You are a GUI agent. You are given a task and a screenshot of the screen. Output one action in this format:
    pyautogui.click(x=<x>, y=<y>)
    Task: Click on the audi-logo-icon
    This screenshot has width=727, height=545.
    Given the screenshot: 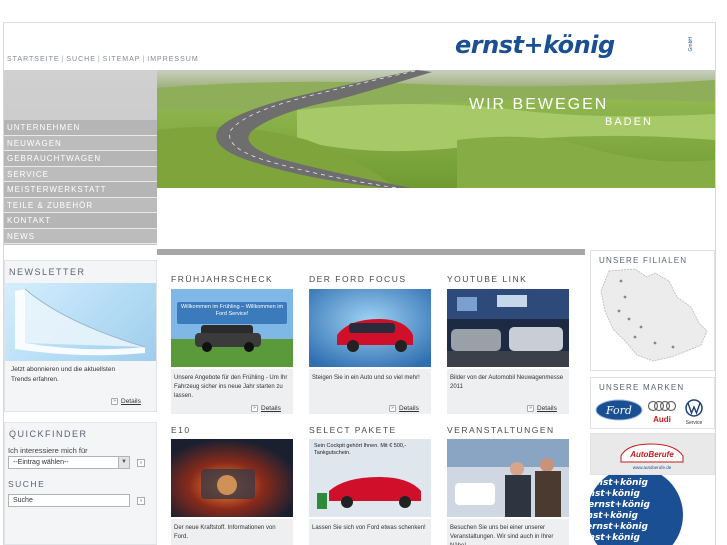 What is the action you would take?
    pyautogui.click(x=662, y=406)
    